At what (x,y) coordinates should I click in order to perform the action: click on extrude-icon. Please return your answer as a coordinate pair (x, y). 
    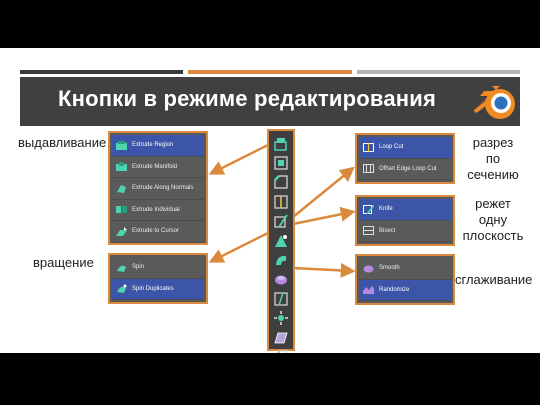
    Looking at the image, I should click on (281, 143).